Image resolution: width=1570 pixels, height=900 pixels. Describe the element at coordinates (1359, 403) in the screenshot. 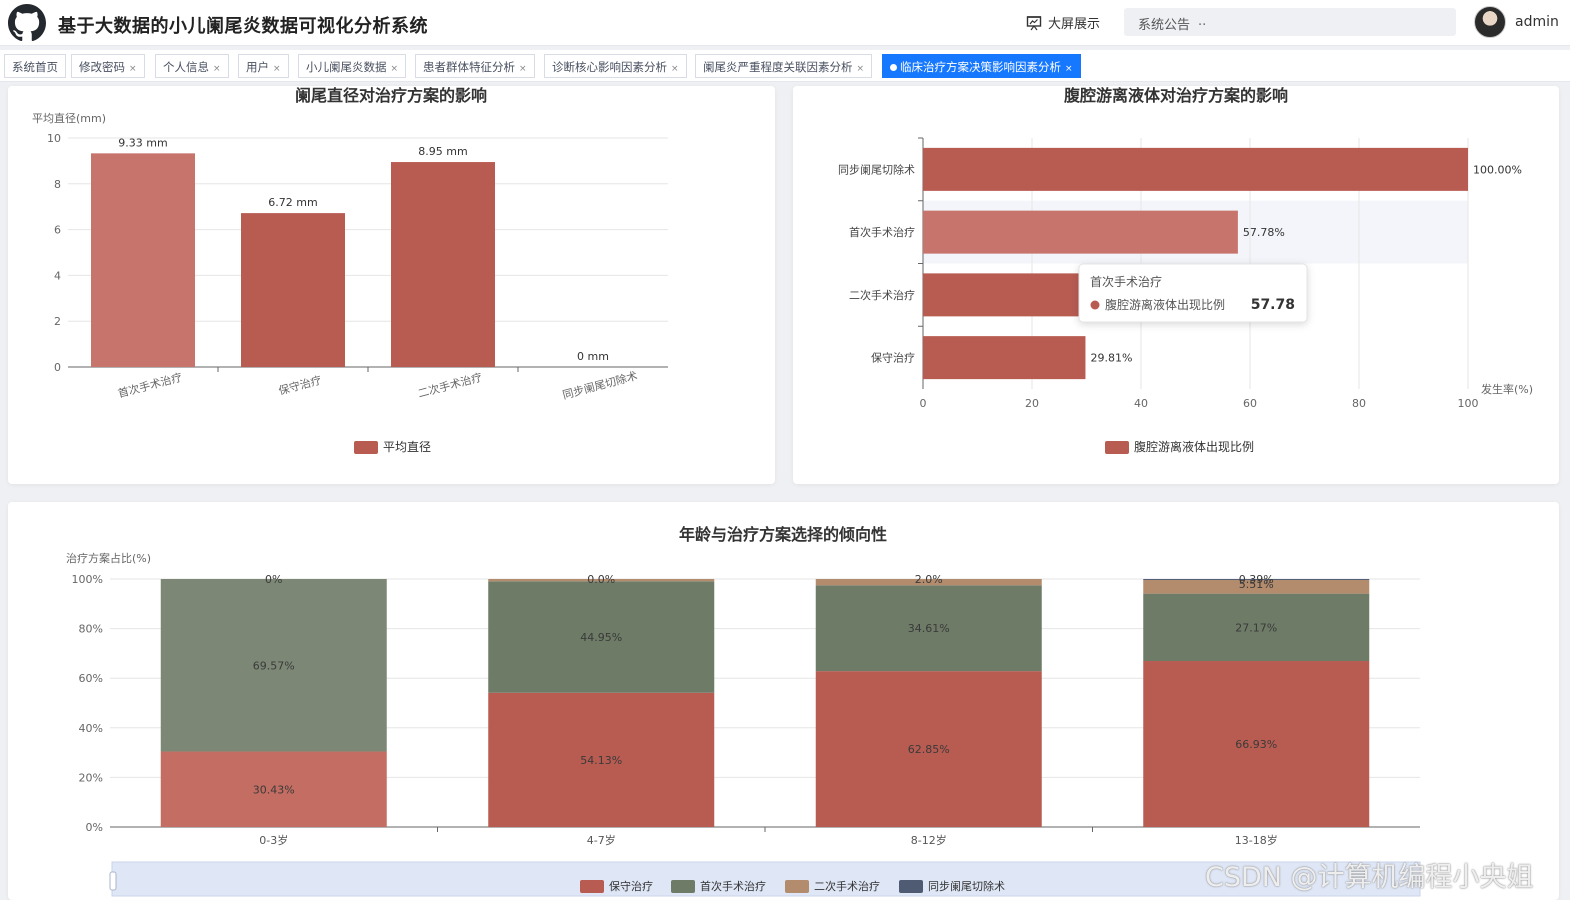

I see `x-tick-label: 80` at that location.